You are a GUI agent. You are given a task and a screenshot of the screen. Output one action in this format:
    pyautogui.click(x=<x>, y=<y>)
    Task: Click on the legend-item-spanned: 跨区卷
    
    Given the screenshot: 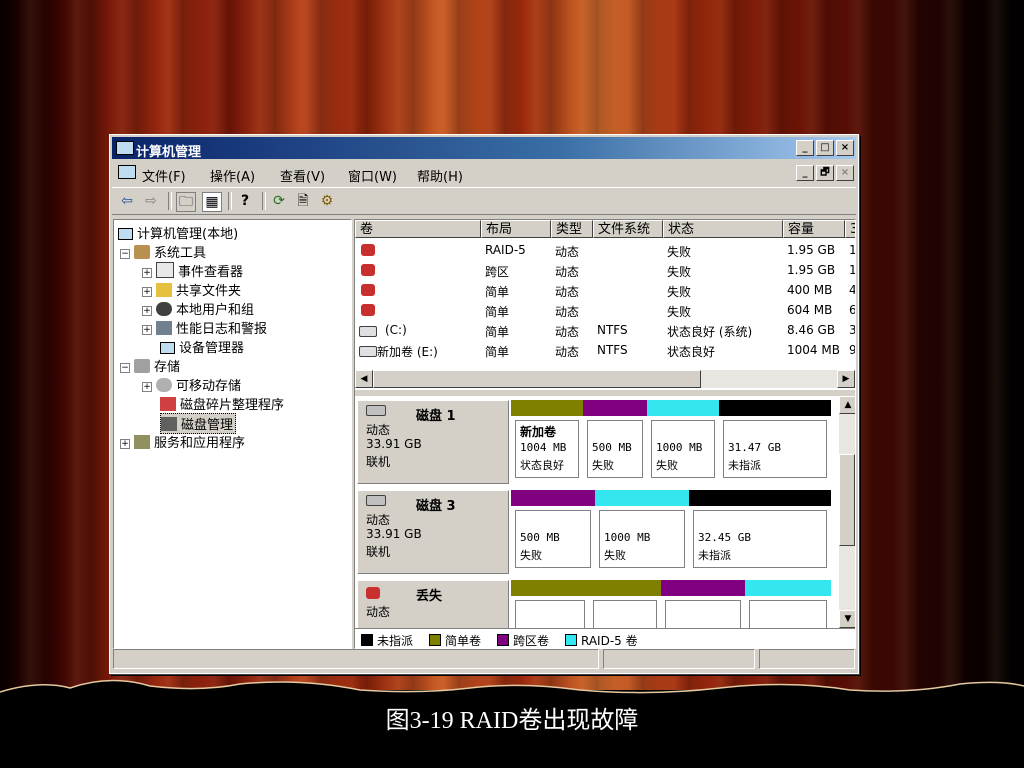 What is the action you would take?
    pyautogui.click(x=523, y=640)
    